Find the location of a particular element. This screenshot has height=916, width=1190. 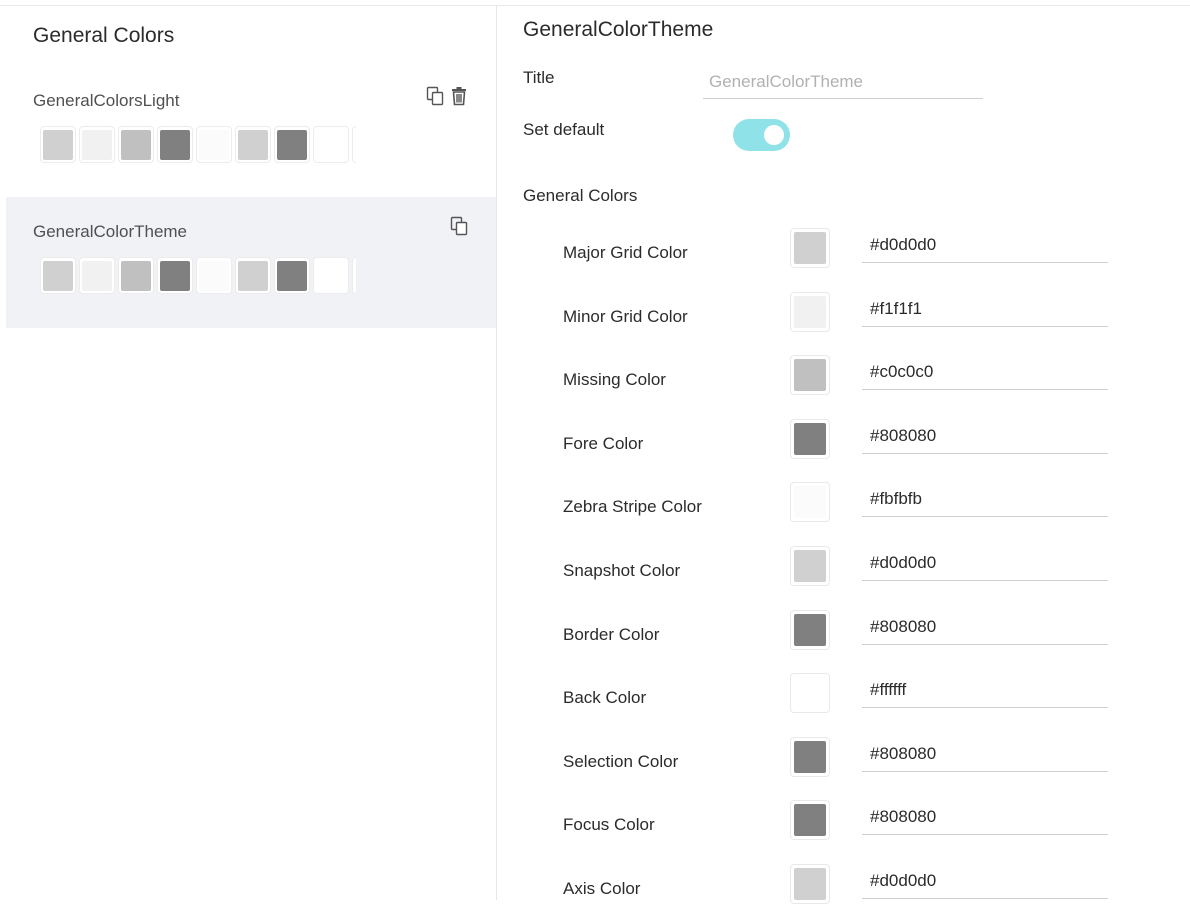

hex-input: #ffffff is located at coordinates (985, 692).